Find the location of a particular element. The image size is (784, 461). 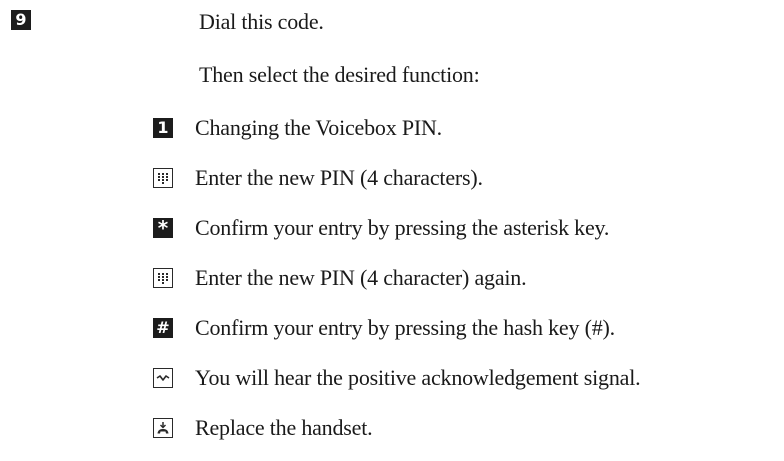

hash-key-icon: # is located at coordinates (163, 328).